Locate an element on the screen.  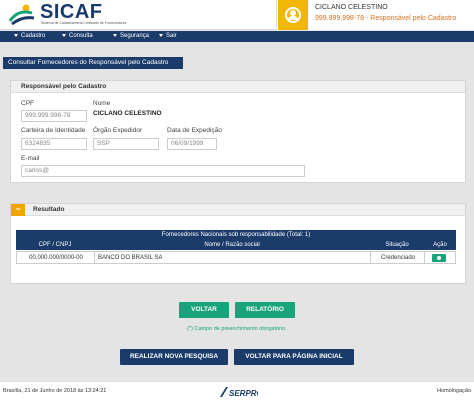
identidade-label: Carteira de Identidade is located at coordinates (53, 130).